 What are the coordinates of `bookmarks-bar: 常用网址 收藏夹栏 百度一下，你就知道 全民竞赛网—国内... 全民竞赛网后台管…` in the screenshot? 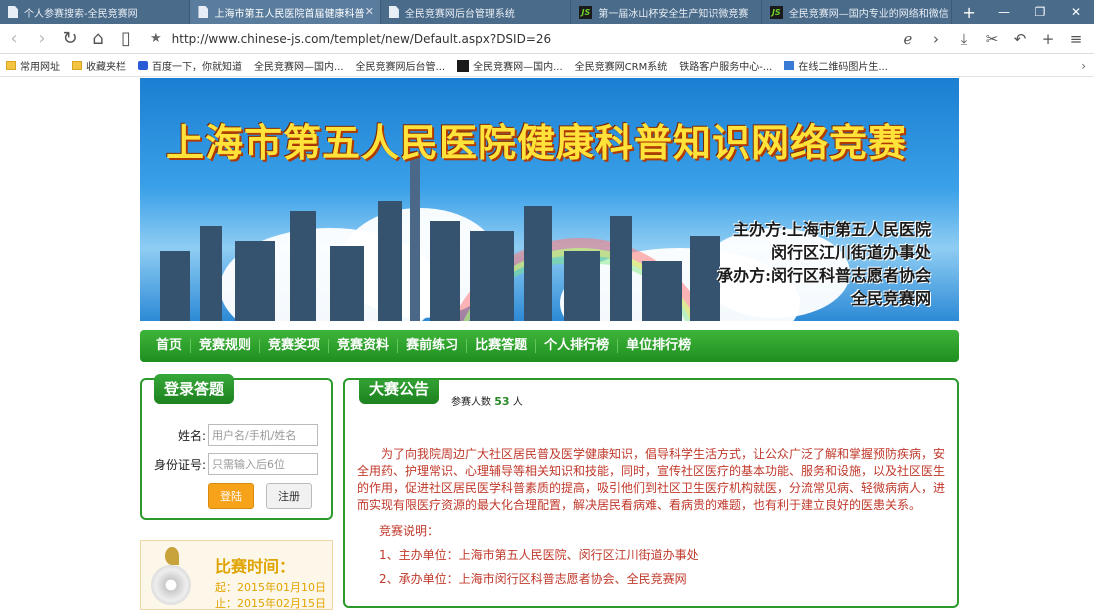 It's located at (547, 99).